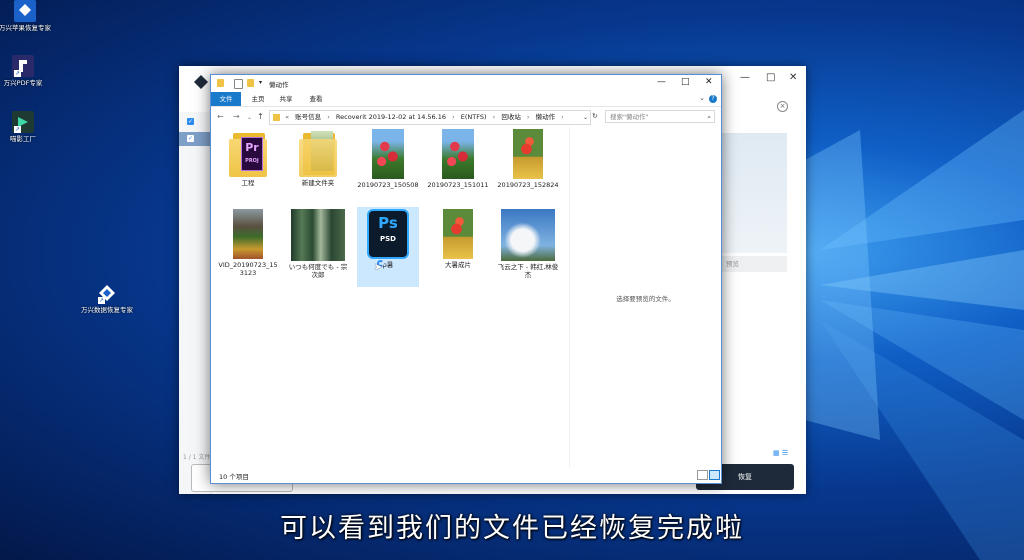  Describe the element at coordinates (107, 293) in the screenshot. I see `data-recovery-icon: ↗` at that location.